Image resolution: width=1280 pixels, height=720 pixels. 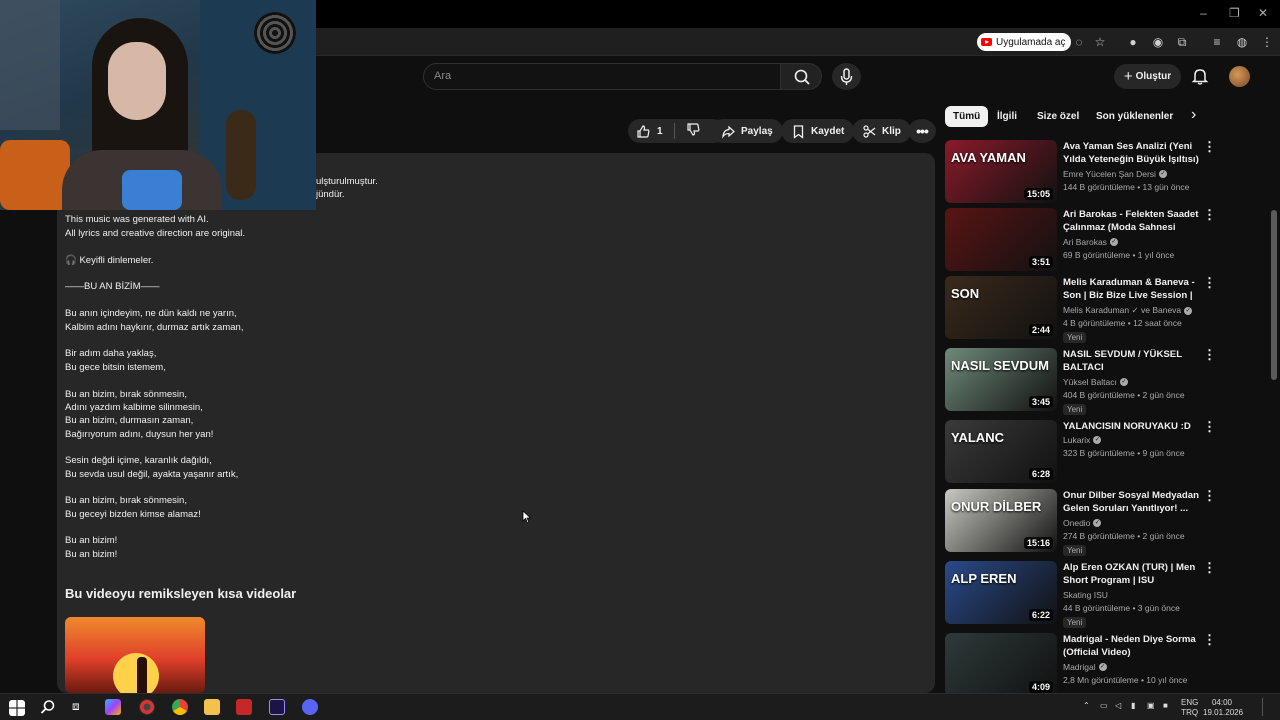 What do you see at coordinates (48, 707) in the screenshot?
I see `taskbar-search-icon` at bounding box center [48, 707].